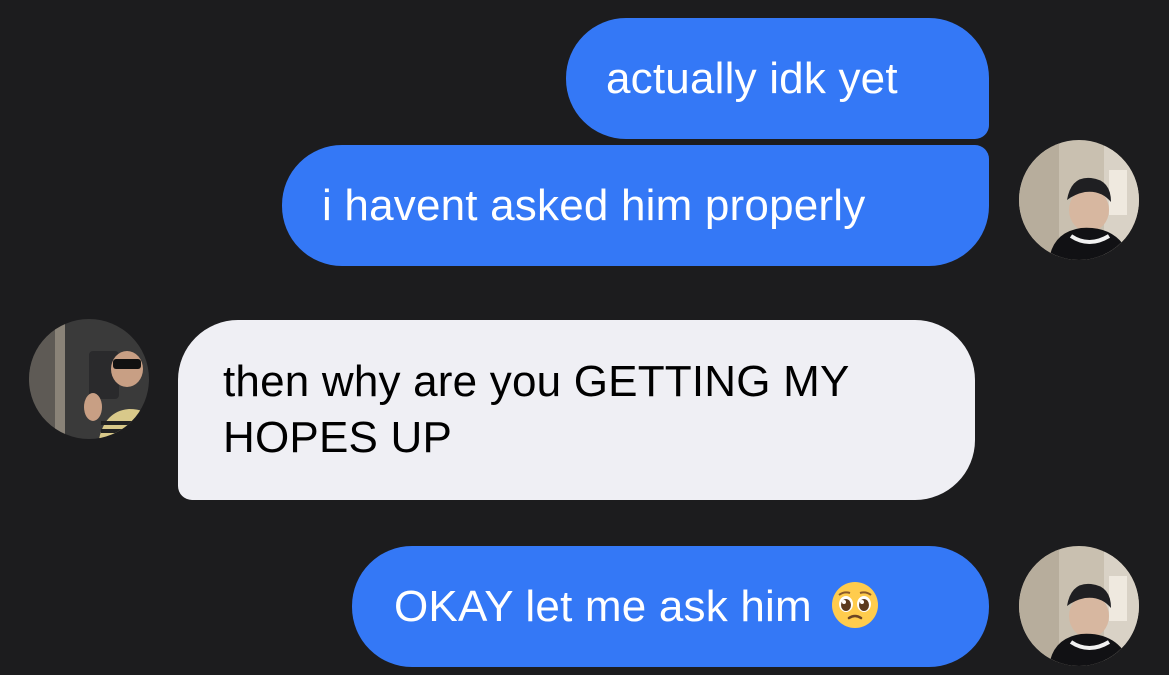 The width and height of the screenshot is (1169, 675). I want to click on message-text-line: HOPES UP, so click(337, 437).